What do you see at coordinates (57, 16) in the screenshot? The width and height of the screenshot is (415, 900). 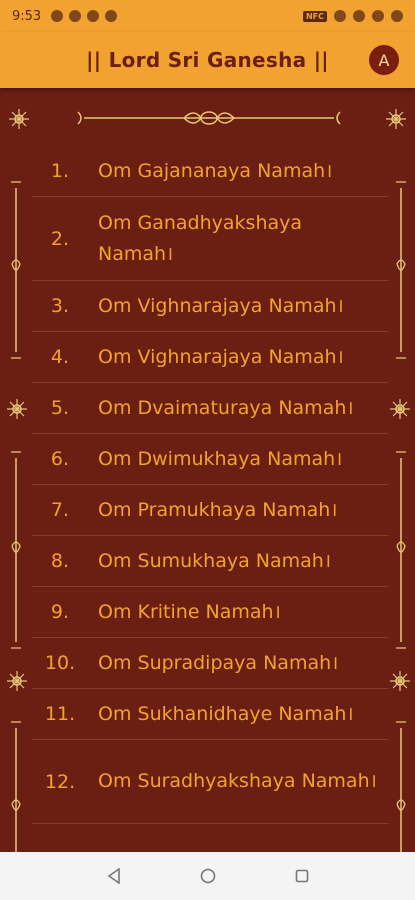 I see `location-icon` at bounding box center [57, 16].